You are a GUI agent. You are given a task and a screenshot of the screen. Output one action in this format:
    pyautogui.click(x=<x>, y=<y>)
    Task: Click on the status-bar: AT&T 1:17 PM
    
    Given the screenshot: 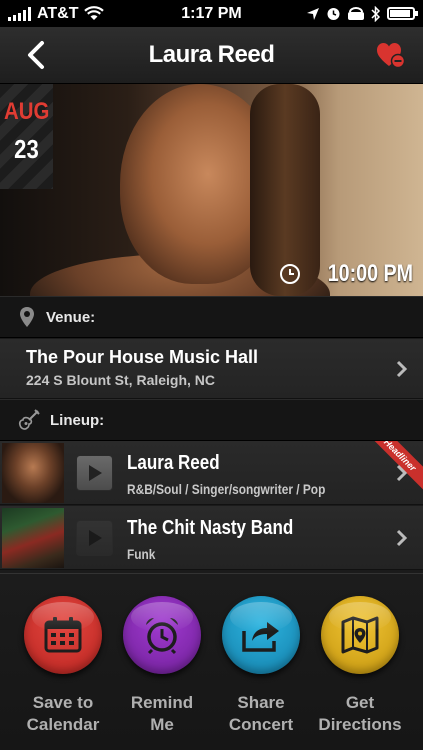 What is the action you would take?
    pyautogui.click(x=211, y=13)
    